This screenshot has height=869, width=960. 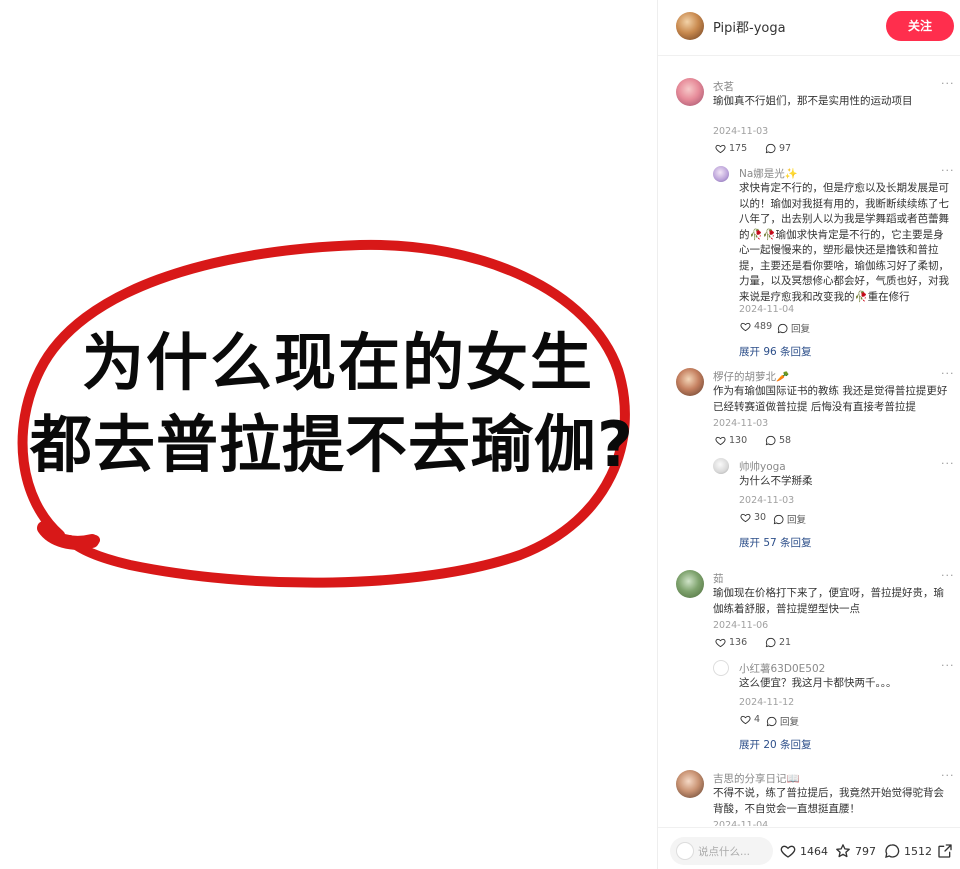 What do you see at coordinates (332, 444) in the screenshot?
I see `image-title-line2: 都去普拉提不去瑜伽?` at bounding box center [332, 444].